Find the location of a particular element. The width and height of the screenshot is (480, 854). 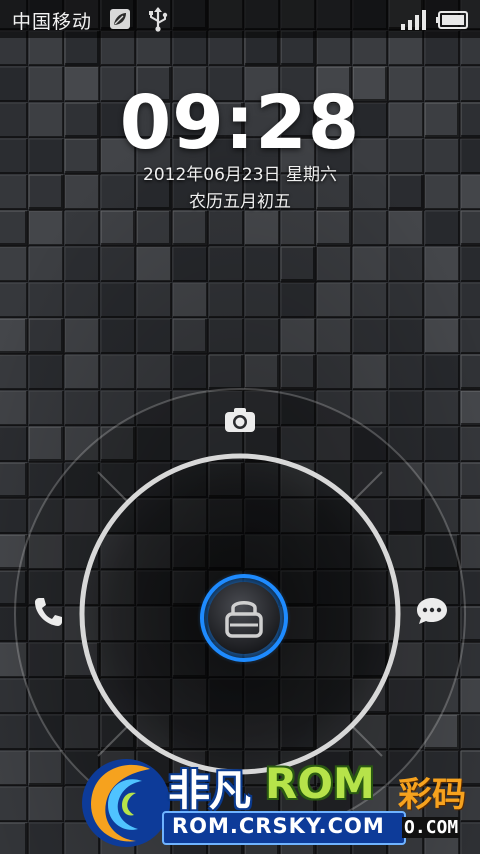

lockscreen-lunar-date: 农历五月初五 is located at coordinates (240, 202).